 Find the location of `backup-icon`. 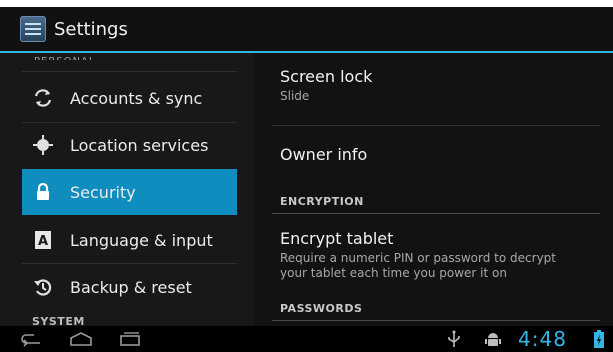

backup-icon is located at coordinates (43, 287).